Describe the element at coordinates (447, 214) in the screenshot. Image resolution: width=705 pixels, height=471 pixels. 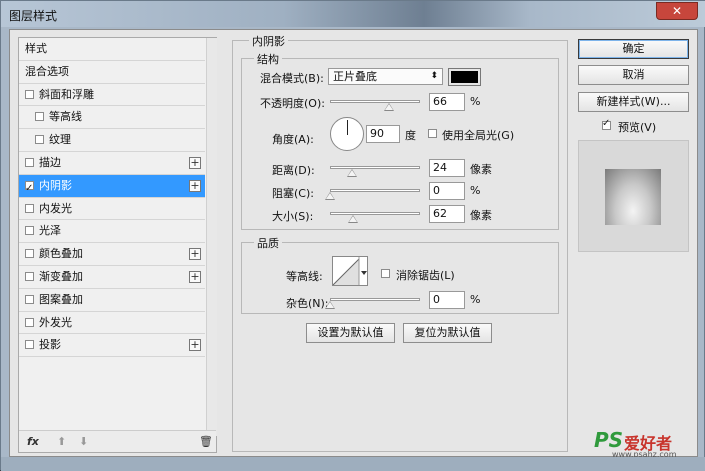
I see `size-input: 62` at that location.